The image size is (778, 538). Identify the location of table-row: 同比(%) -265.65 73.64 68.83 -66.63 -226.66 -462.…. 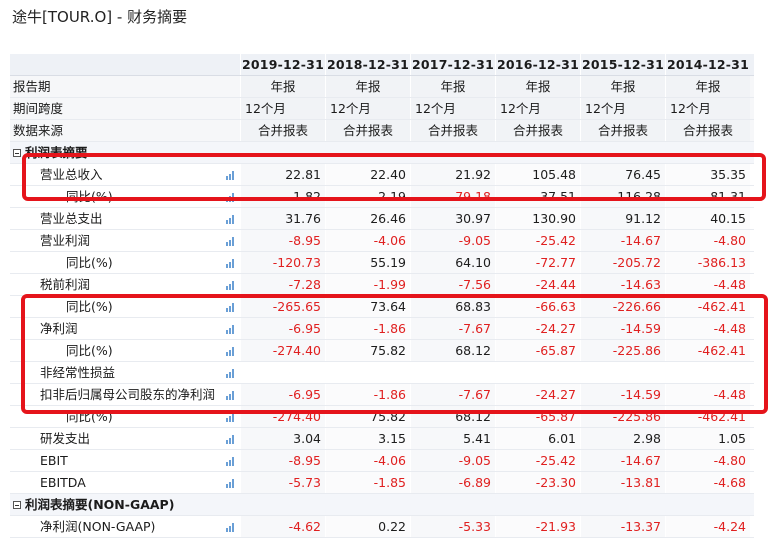
(382, 307).